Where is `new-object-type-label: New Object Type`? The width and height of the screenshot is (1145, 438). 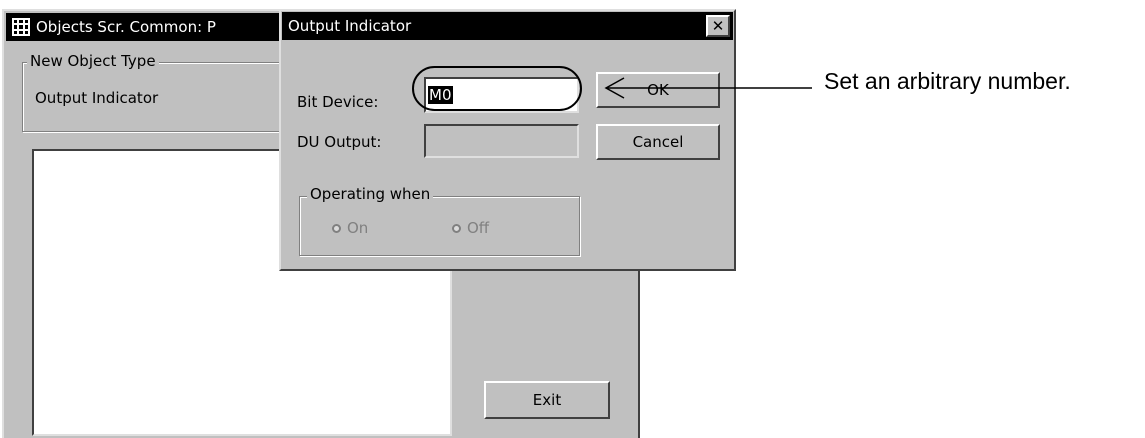 new-object-type-label: New Object Type is located at coordinates (93, 61).